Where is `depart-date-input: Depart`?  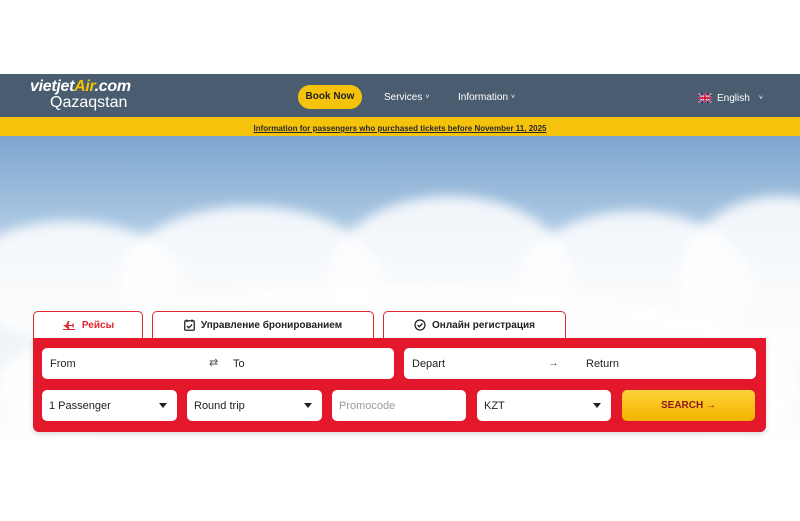 depart-date-input: Depart is located at coordinates (428, 364).